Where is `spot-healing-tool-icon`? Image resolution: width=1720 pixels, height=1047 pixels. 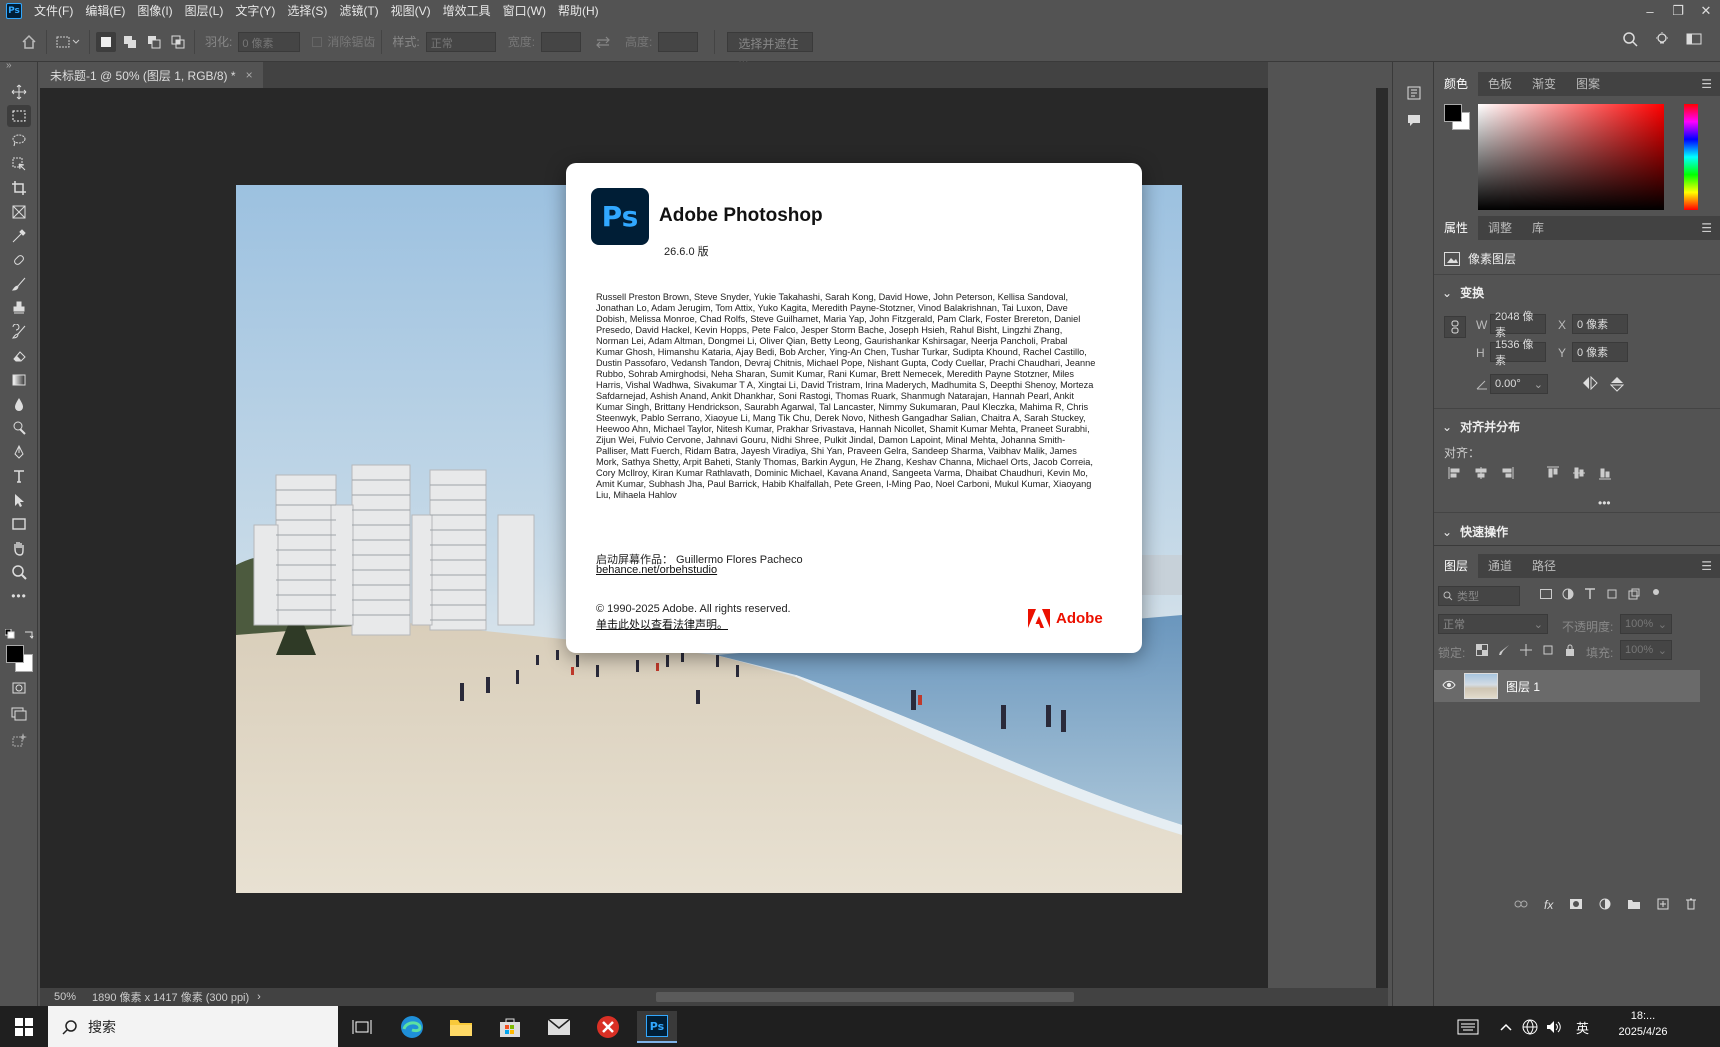
spot-healing-tool-icon is located at coordinates (19, 260).